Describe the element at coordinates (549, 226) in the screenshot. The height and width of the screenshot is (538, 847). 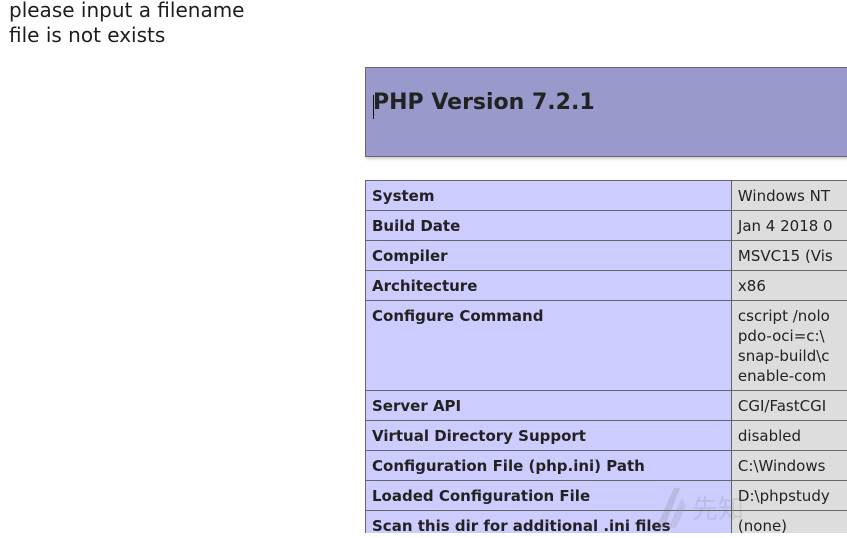
I see `row-label: Build Date` at that location.